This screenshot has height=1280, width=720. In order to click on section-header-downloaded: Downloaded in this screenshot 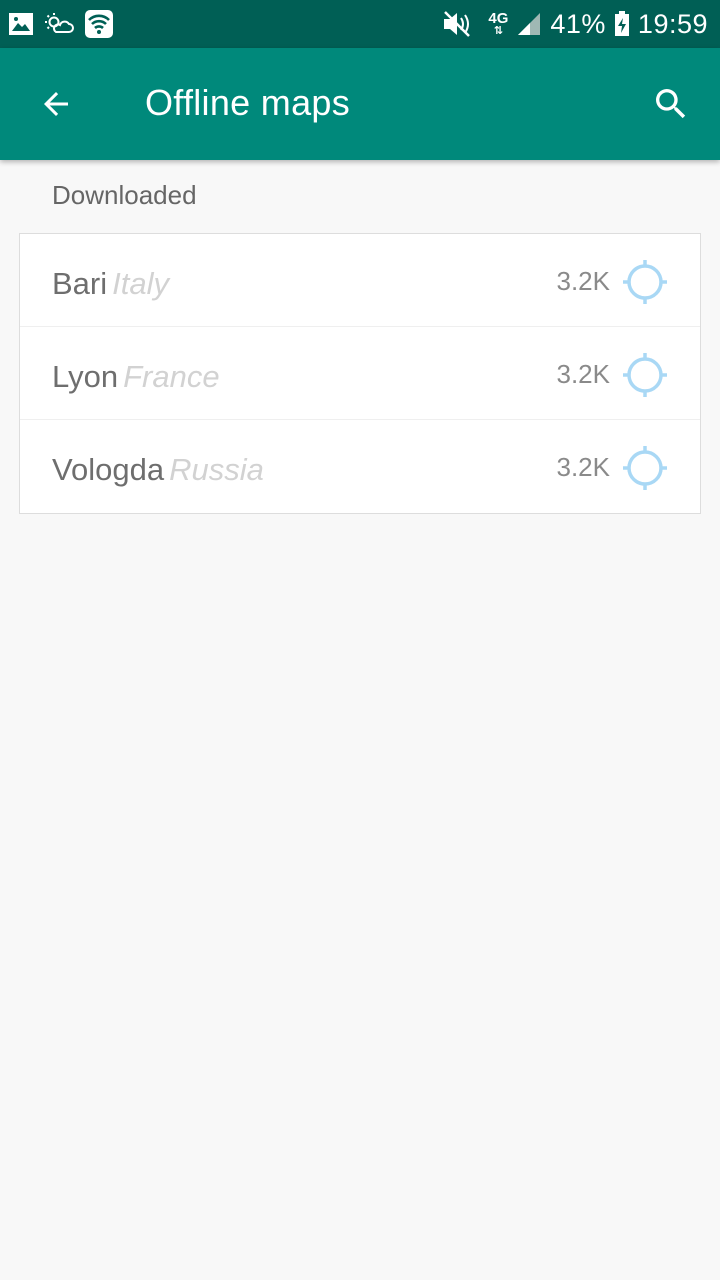, I will do `click(124, 195)`.